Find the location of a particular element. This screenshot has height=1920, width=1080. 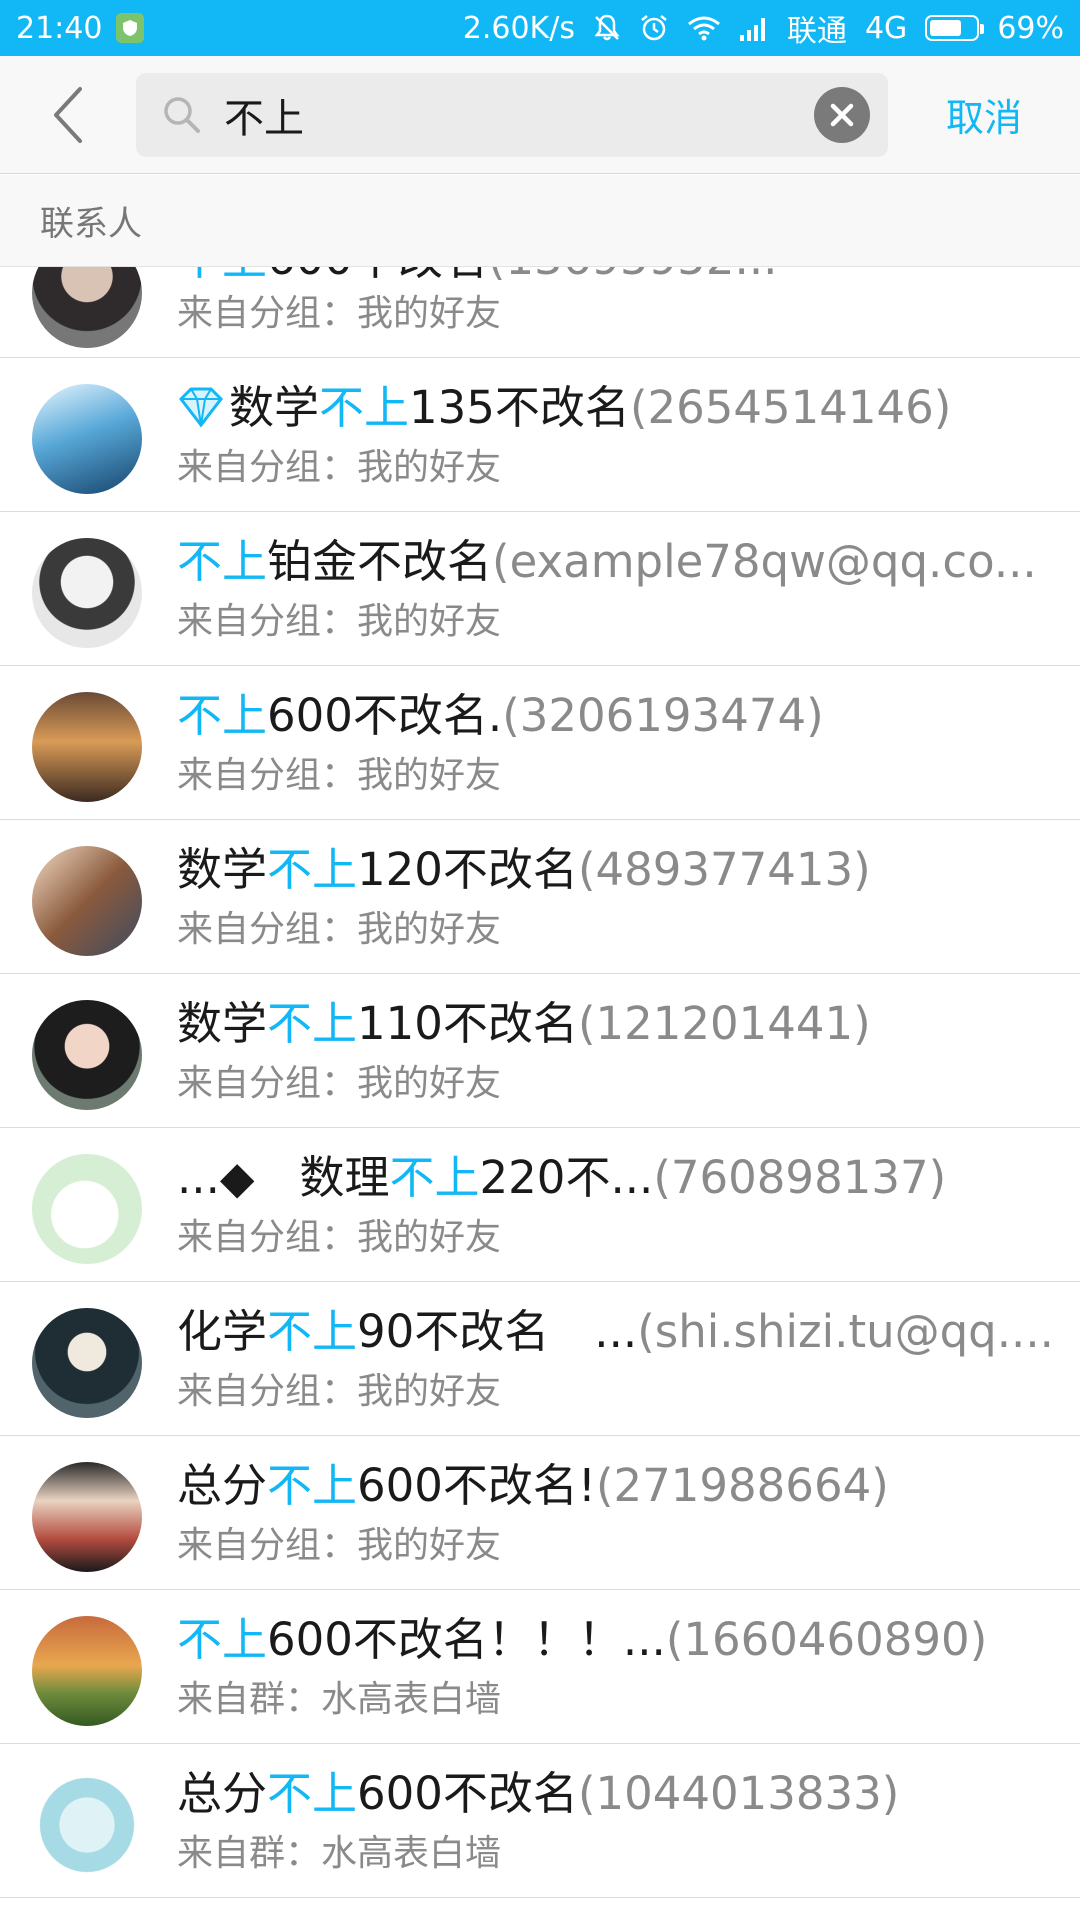

contact-name: 总分不上600不改名(1044013833) is located at coordinates (615, 1794).